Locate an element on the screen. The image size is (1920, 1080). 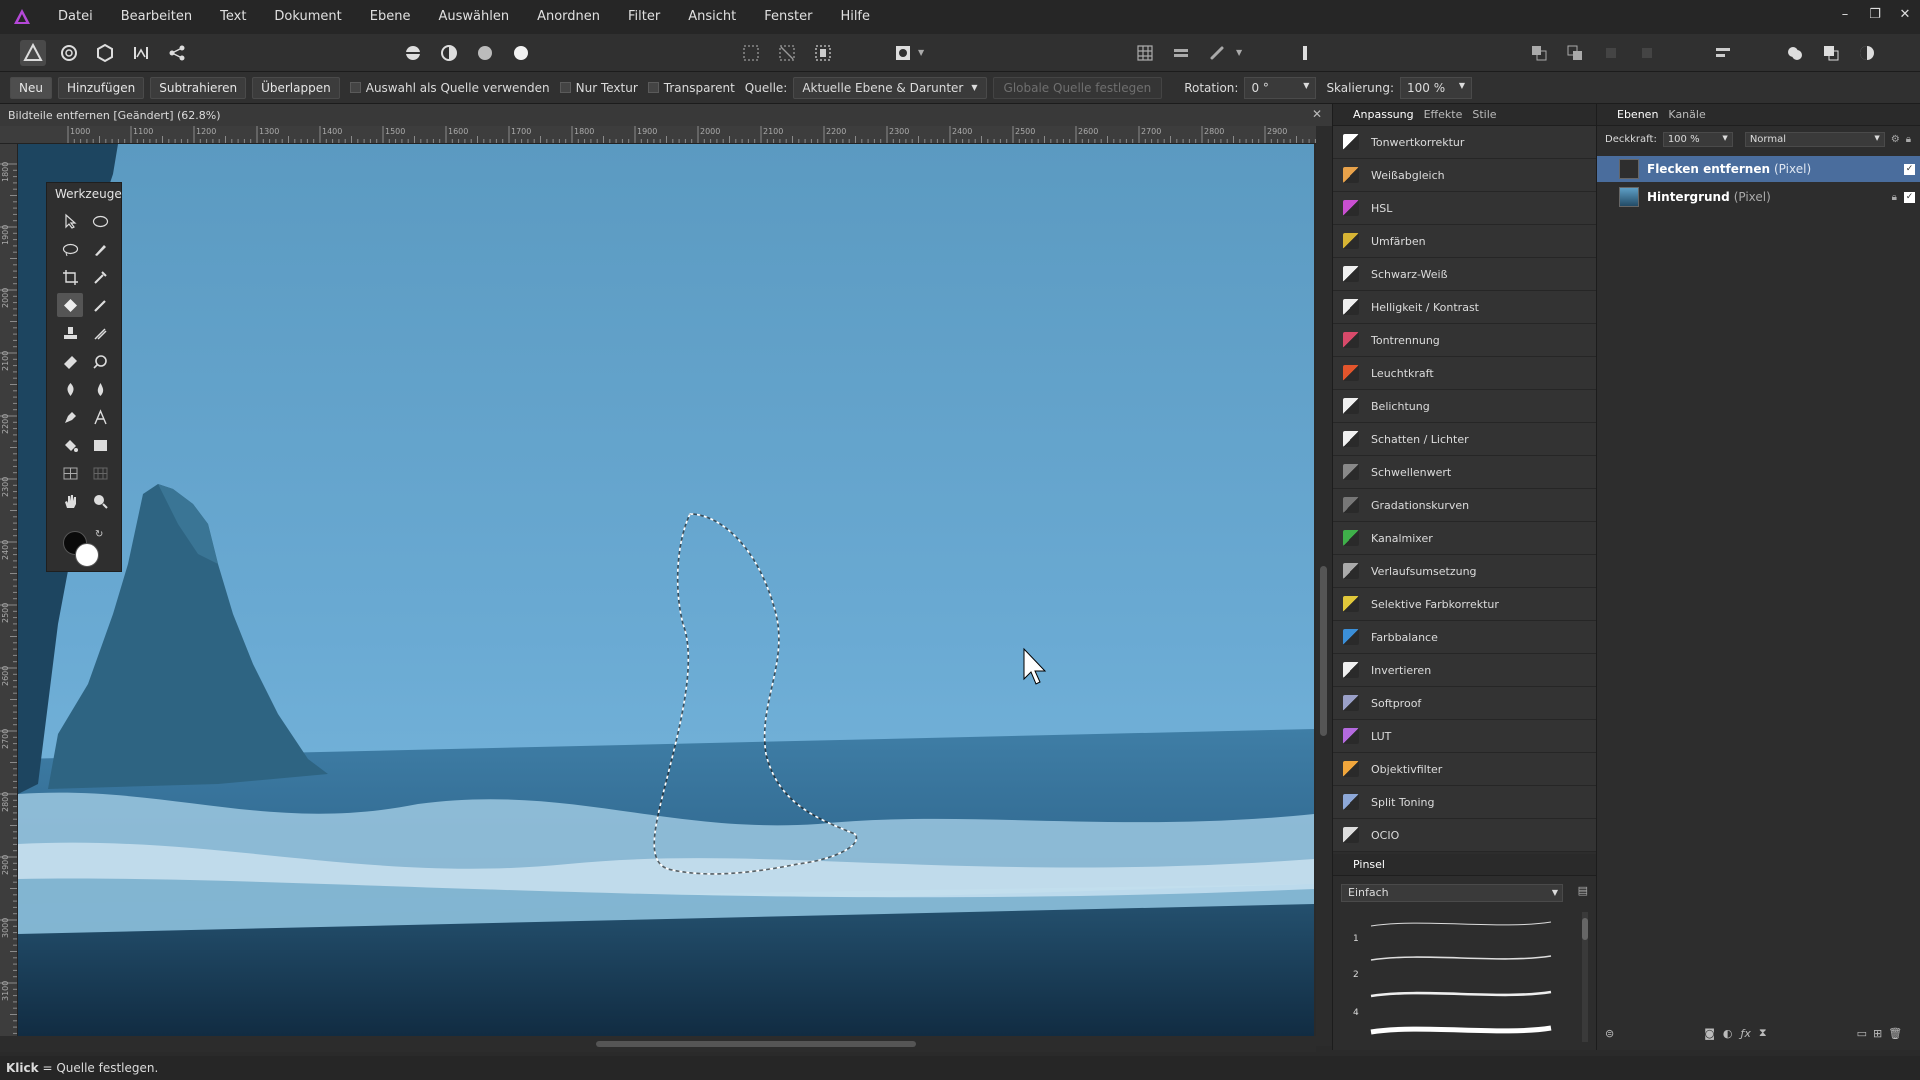
menu-hilfe: Hilfe is located at coordinates (855, 17).